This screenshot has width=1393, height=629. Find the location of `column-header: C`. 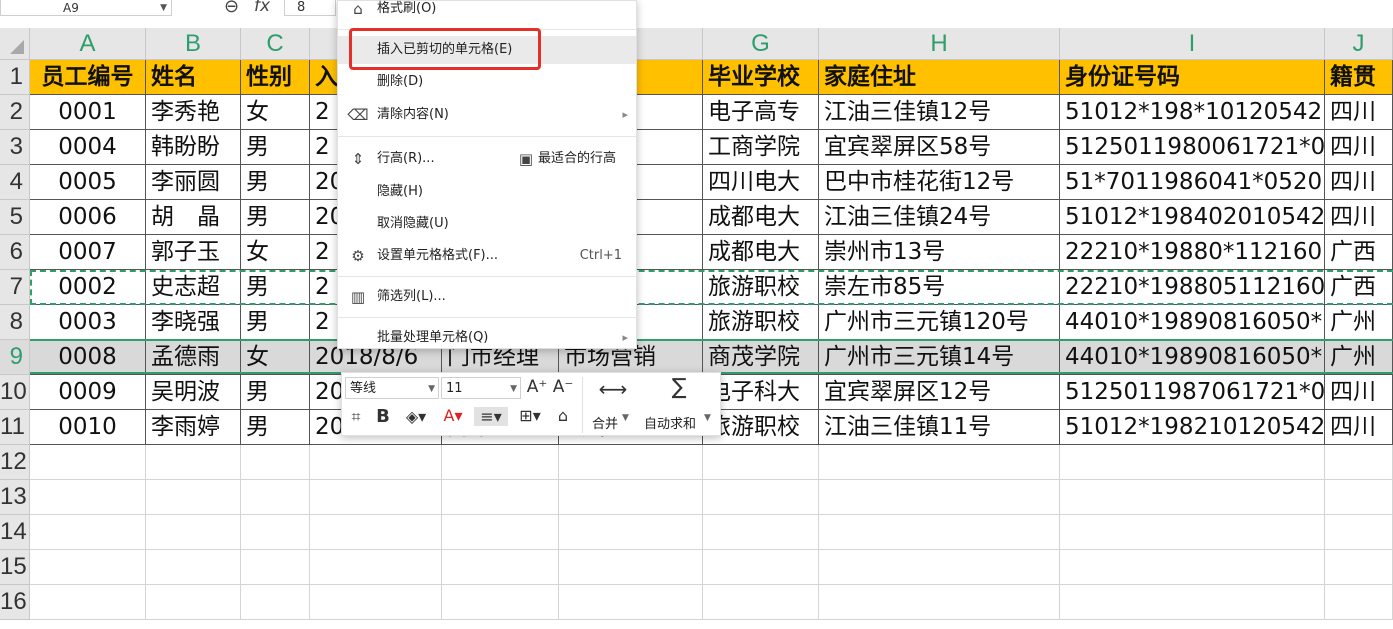

column-header: C is located at coordinates (275, 44).